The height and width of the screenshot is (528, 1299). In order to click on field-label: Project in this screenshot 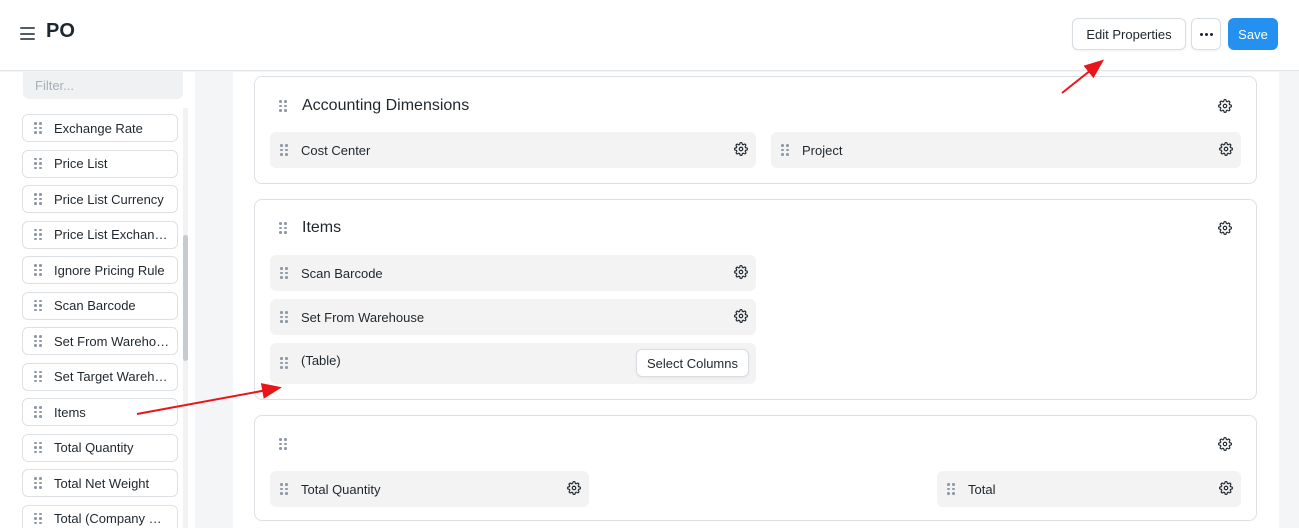, I will do `click(822, 150)`.